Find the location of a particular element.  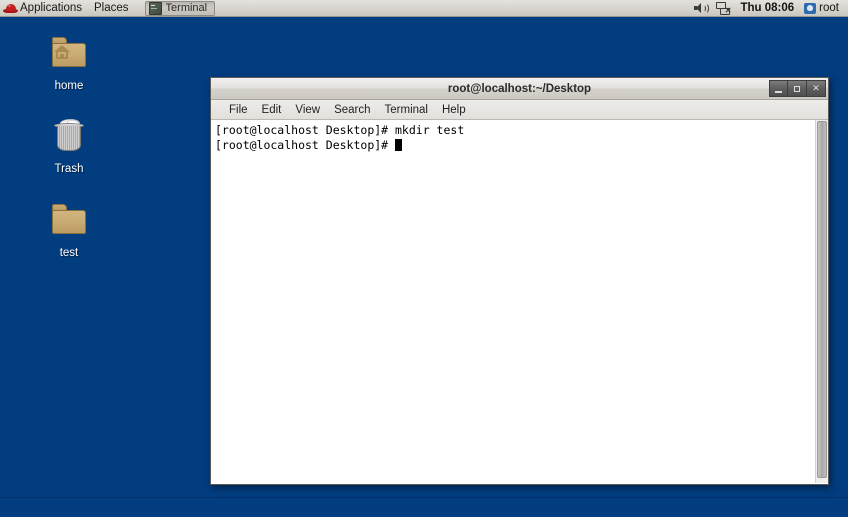

system-tray: ✕ Thu 08:06 root is located at coordinates (769, 8).